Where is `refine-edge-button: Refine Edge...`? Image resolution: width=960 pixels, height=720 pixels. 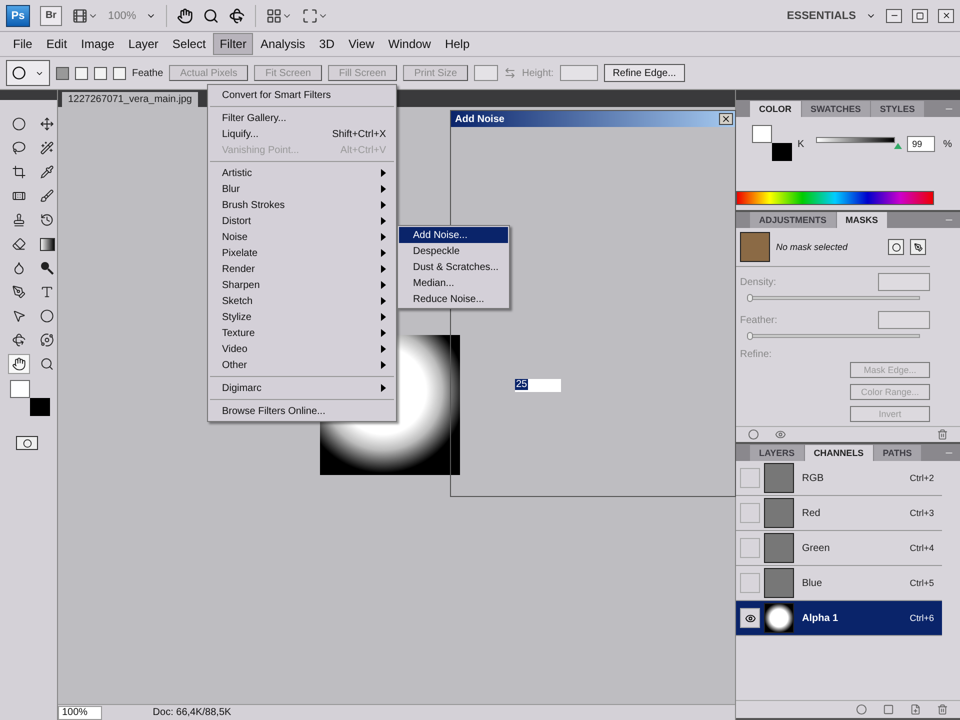 refine-edge-button: Refine Edge... is located at coordinates (645, 73).